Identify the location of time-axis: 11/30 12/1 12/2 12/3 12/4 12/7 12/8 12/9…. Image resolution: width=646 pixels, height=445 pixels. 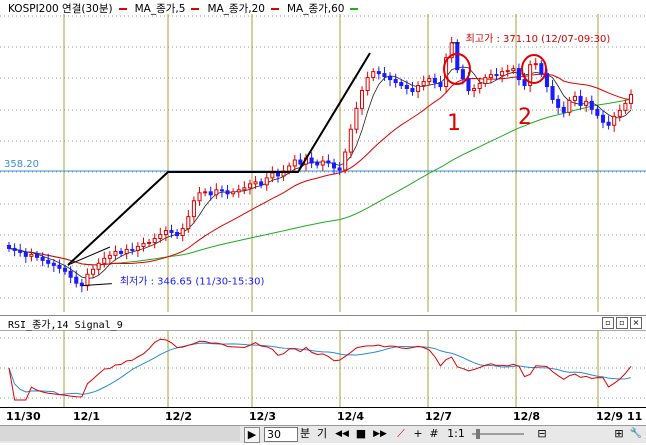
(323, 416).